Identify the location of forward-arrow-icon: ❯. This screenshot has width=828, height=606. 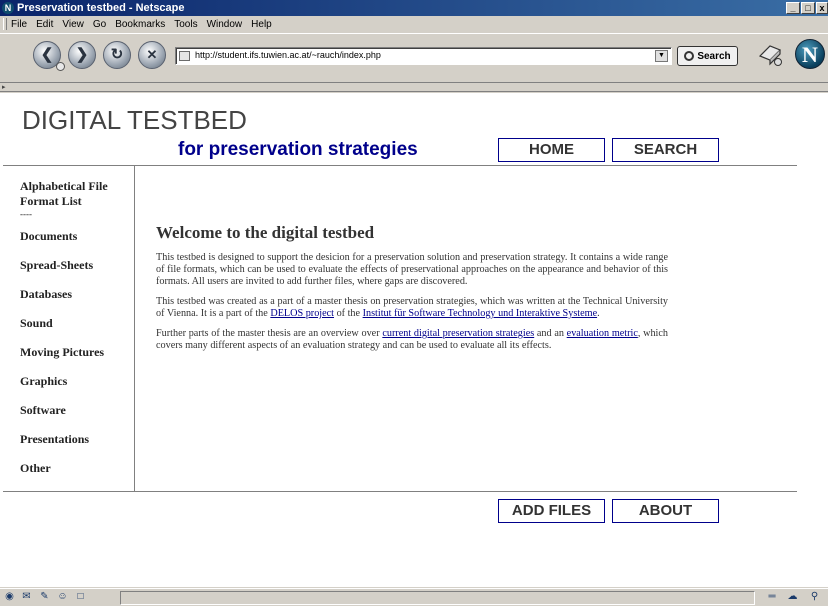
(82, 55).